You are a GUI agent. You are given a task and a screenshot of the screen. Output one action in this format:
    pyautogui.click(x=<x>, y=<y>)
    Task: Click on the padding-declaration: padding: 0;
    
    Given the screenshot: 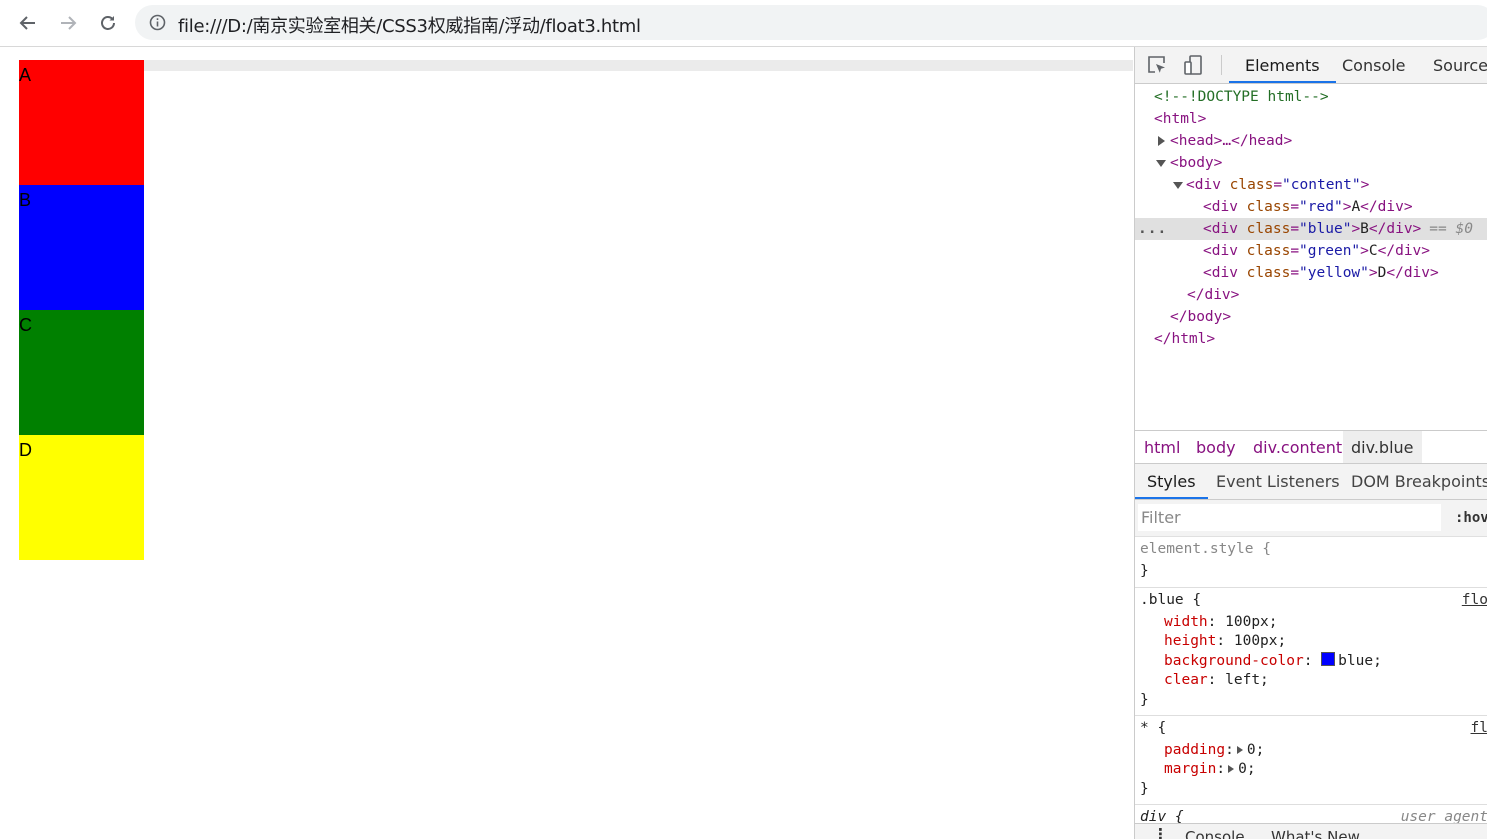 What is the action you would take?
    pyautogui.click(x=1214, y=750)
    